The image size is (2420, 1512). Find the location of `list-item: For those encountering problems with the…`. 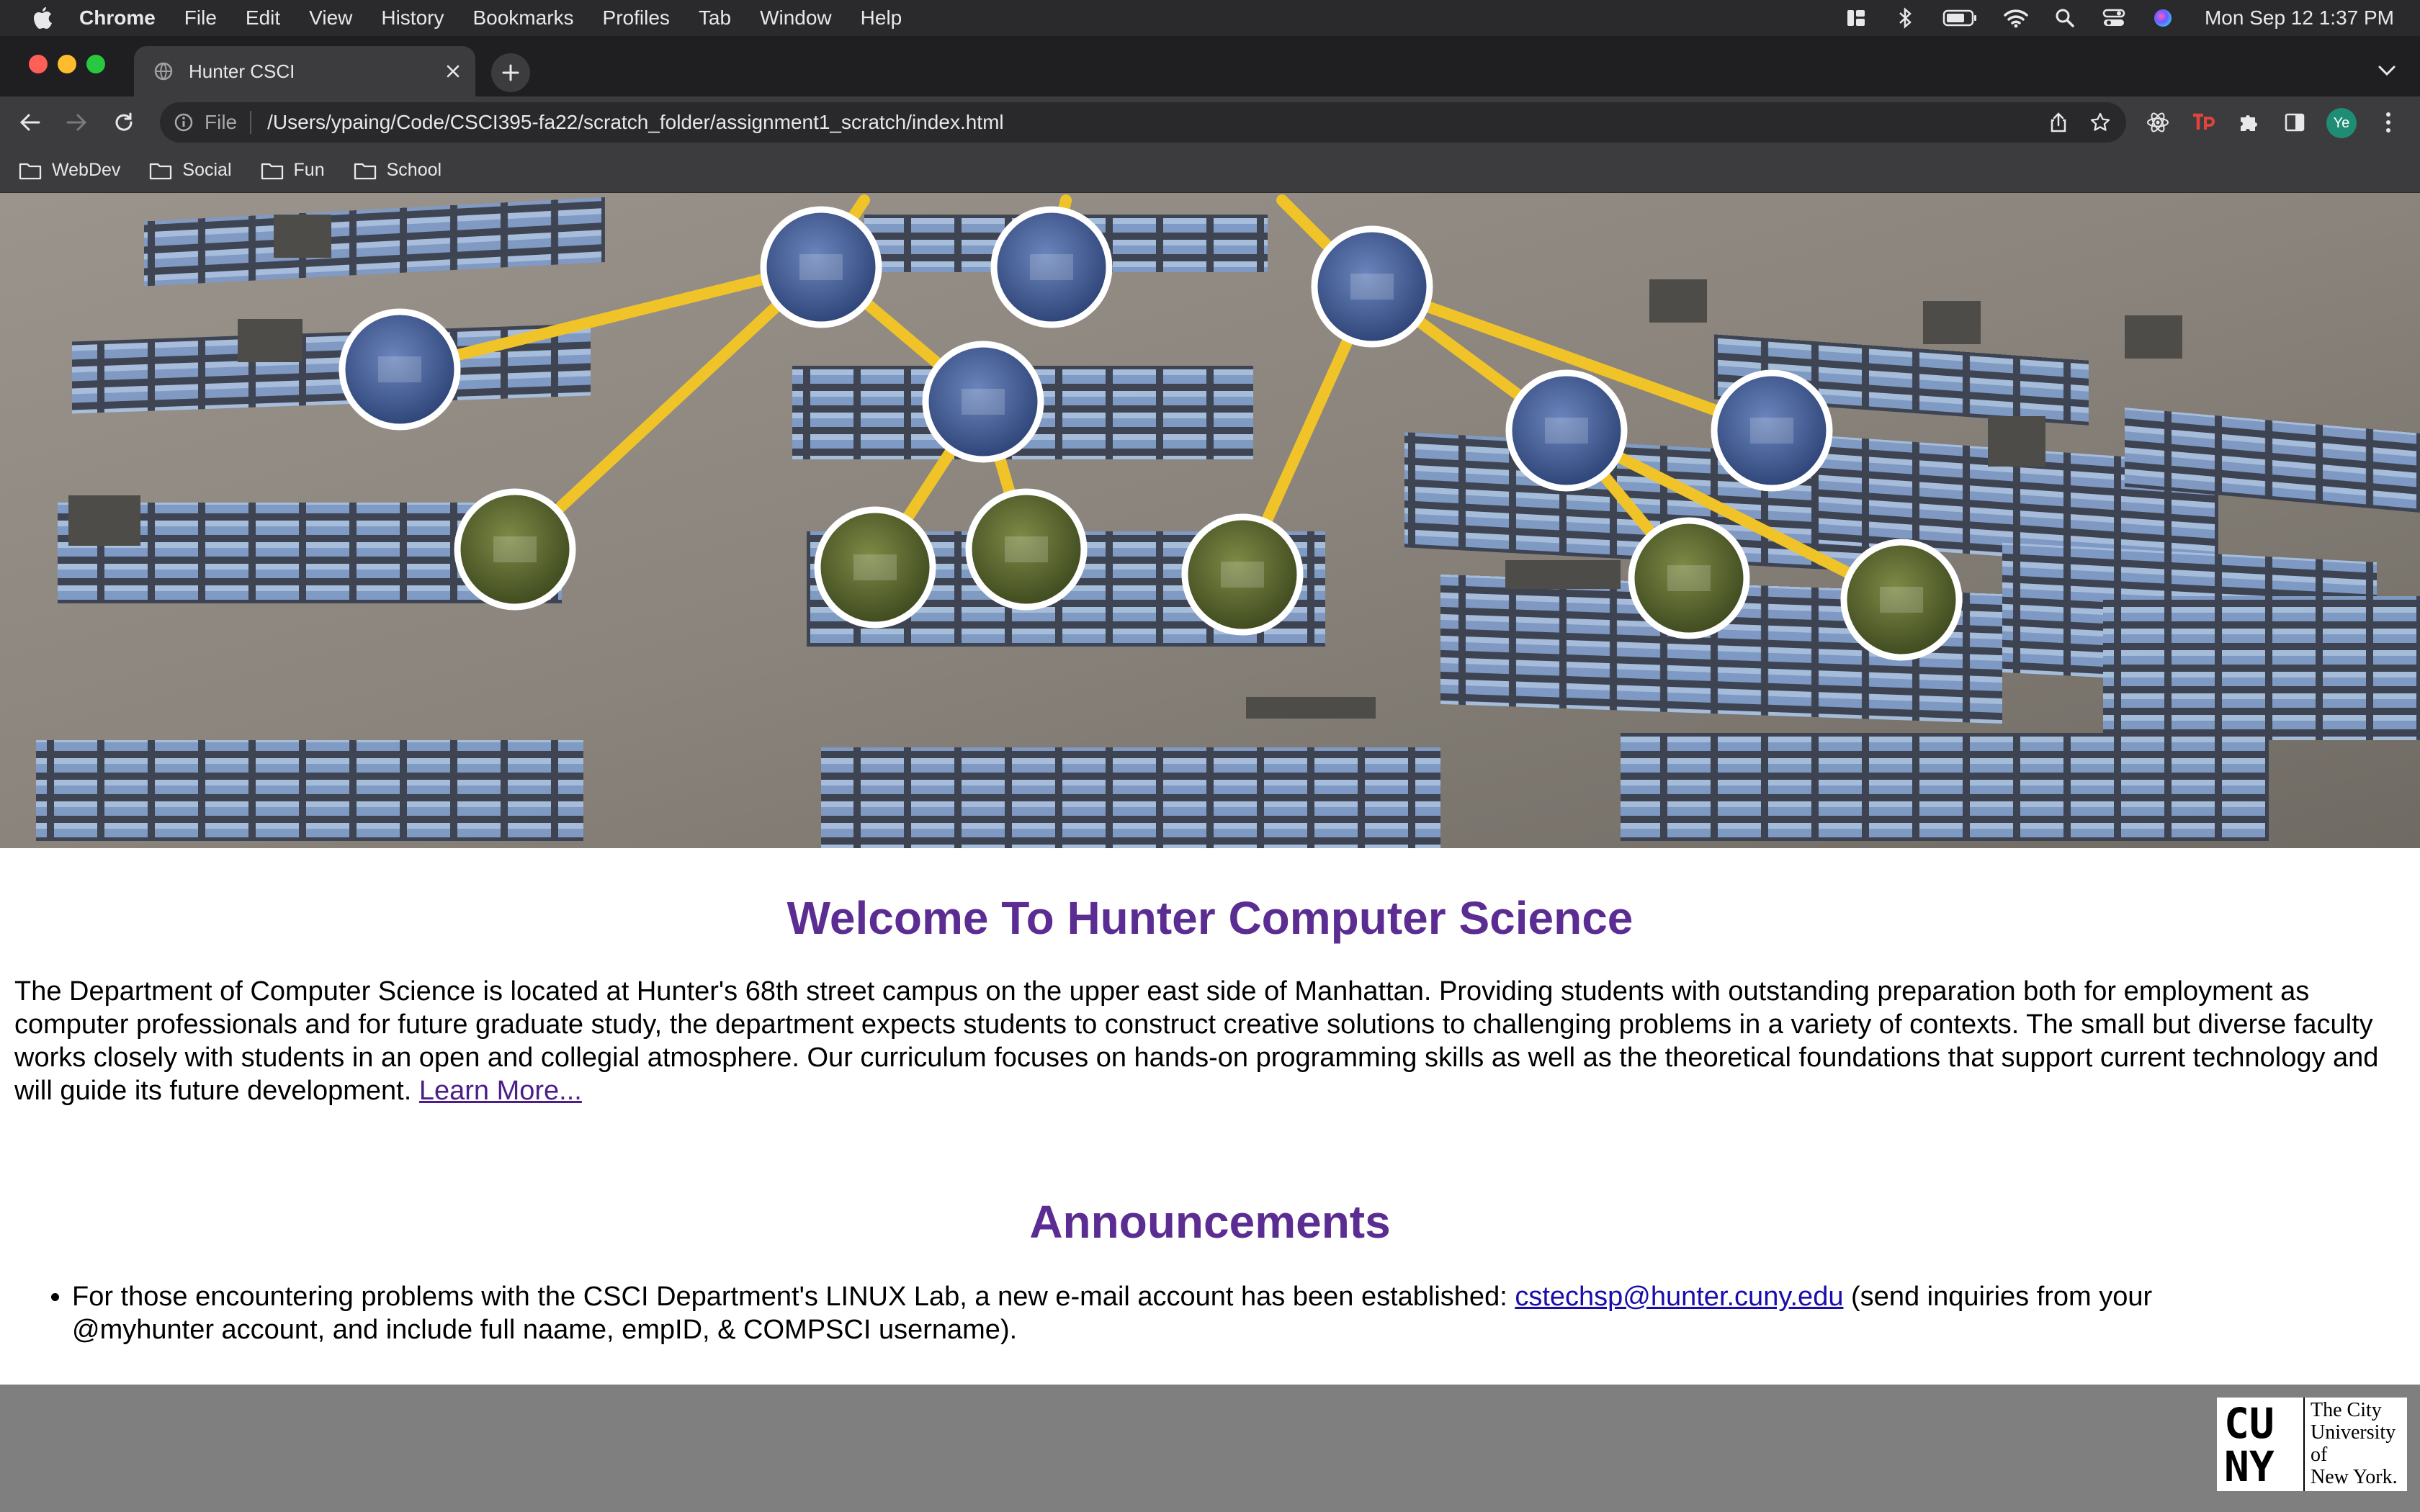

list-item: For those encountering problems with the… is located at coordinates (1181, 1313).